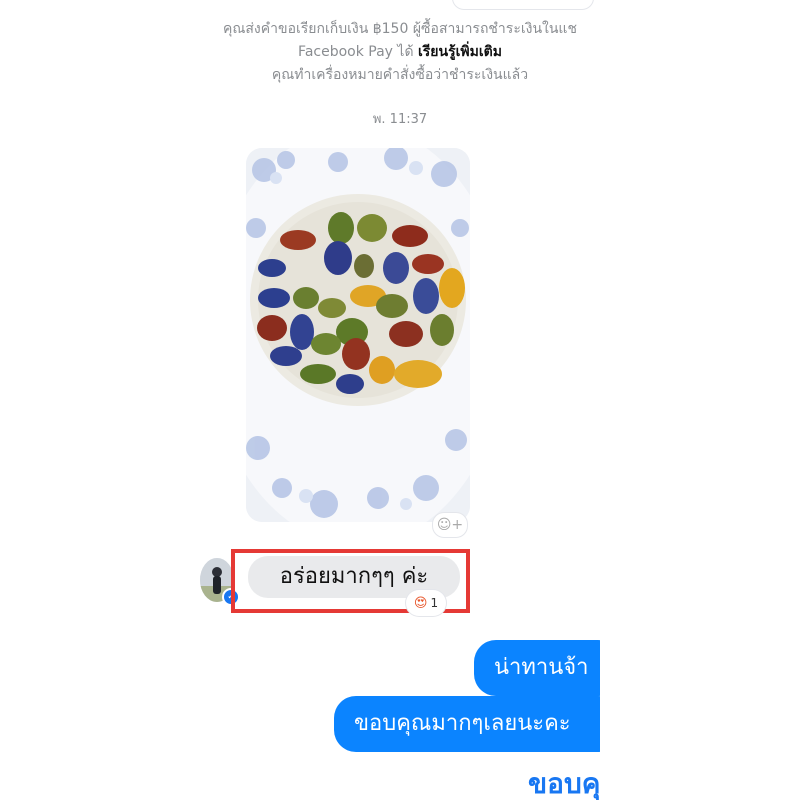 This screenshot has width=800, height=800. I want to click on previous-message-bubble-edge, so click(523, 5).